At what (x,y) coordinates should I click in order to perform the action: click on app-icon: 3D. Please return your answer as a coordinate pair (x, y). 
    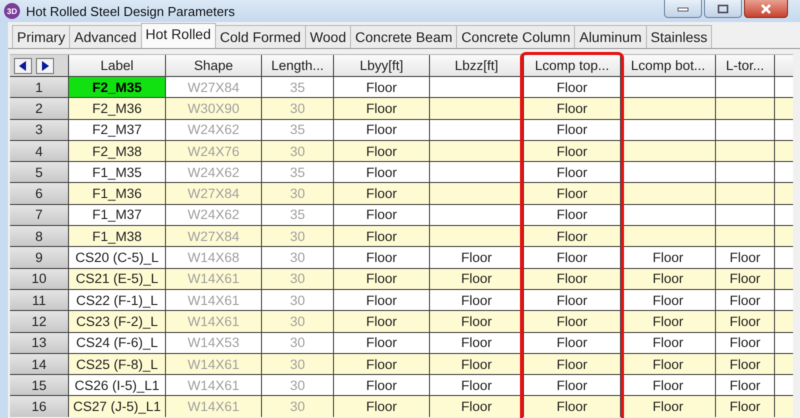
    Looking at the image, I should click on (12, 11).